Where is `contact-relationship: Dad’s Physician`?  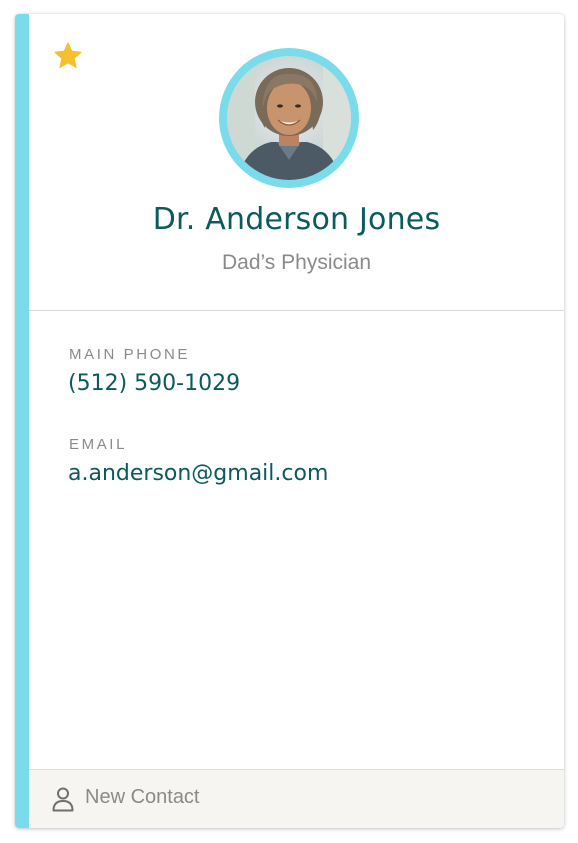
contact-relationship: Dad’s Physician is located at coordinates (296, 262).